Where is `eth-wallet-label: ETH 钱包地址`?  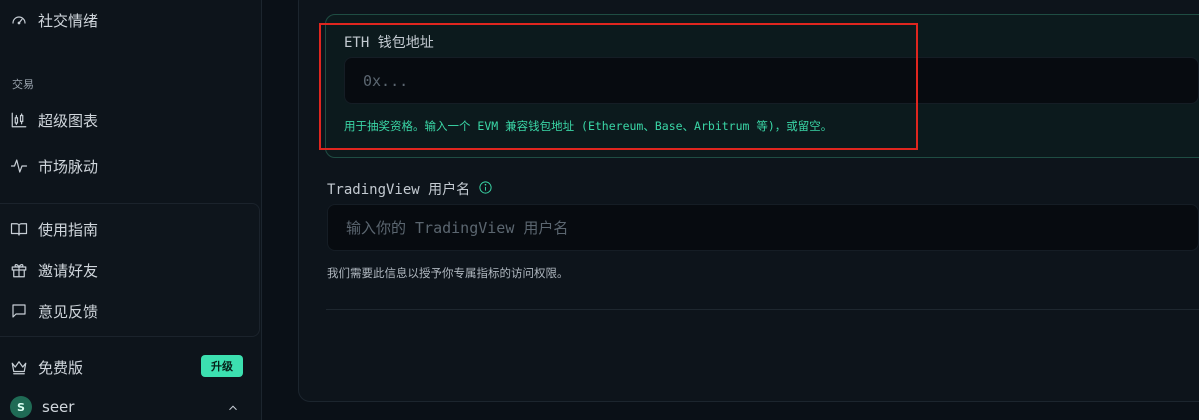
eth-wallet-label: ETH 钱包地址 is located at coordinates (389, 42).